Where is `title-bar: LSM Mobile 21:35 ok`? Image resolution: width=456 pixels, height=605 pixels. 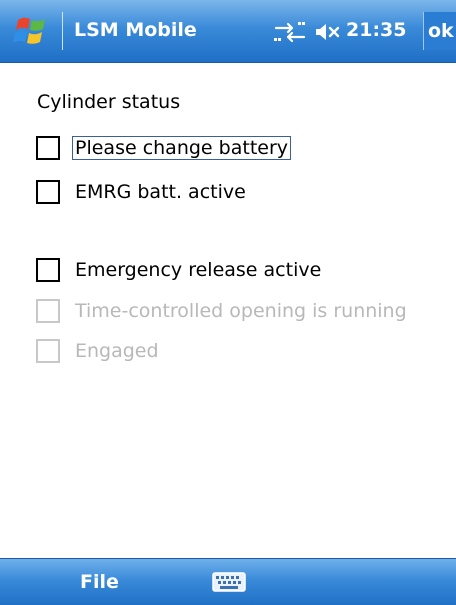 title-bar: LSM Mobile 21:35 ok is located at coordinates (228, 31).